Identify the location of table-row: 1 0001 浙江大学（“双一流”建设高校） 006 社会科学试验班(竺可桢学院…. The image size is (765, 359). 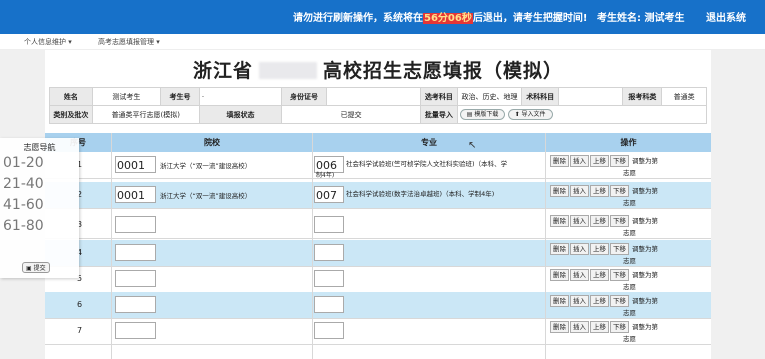
(378, 165).